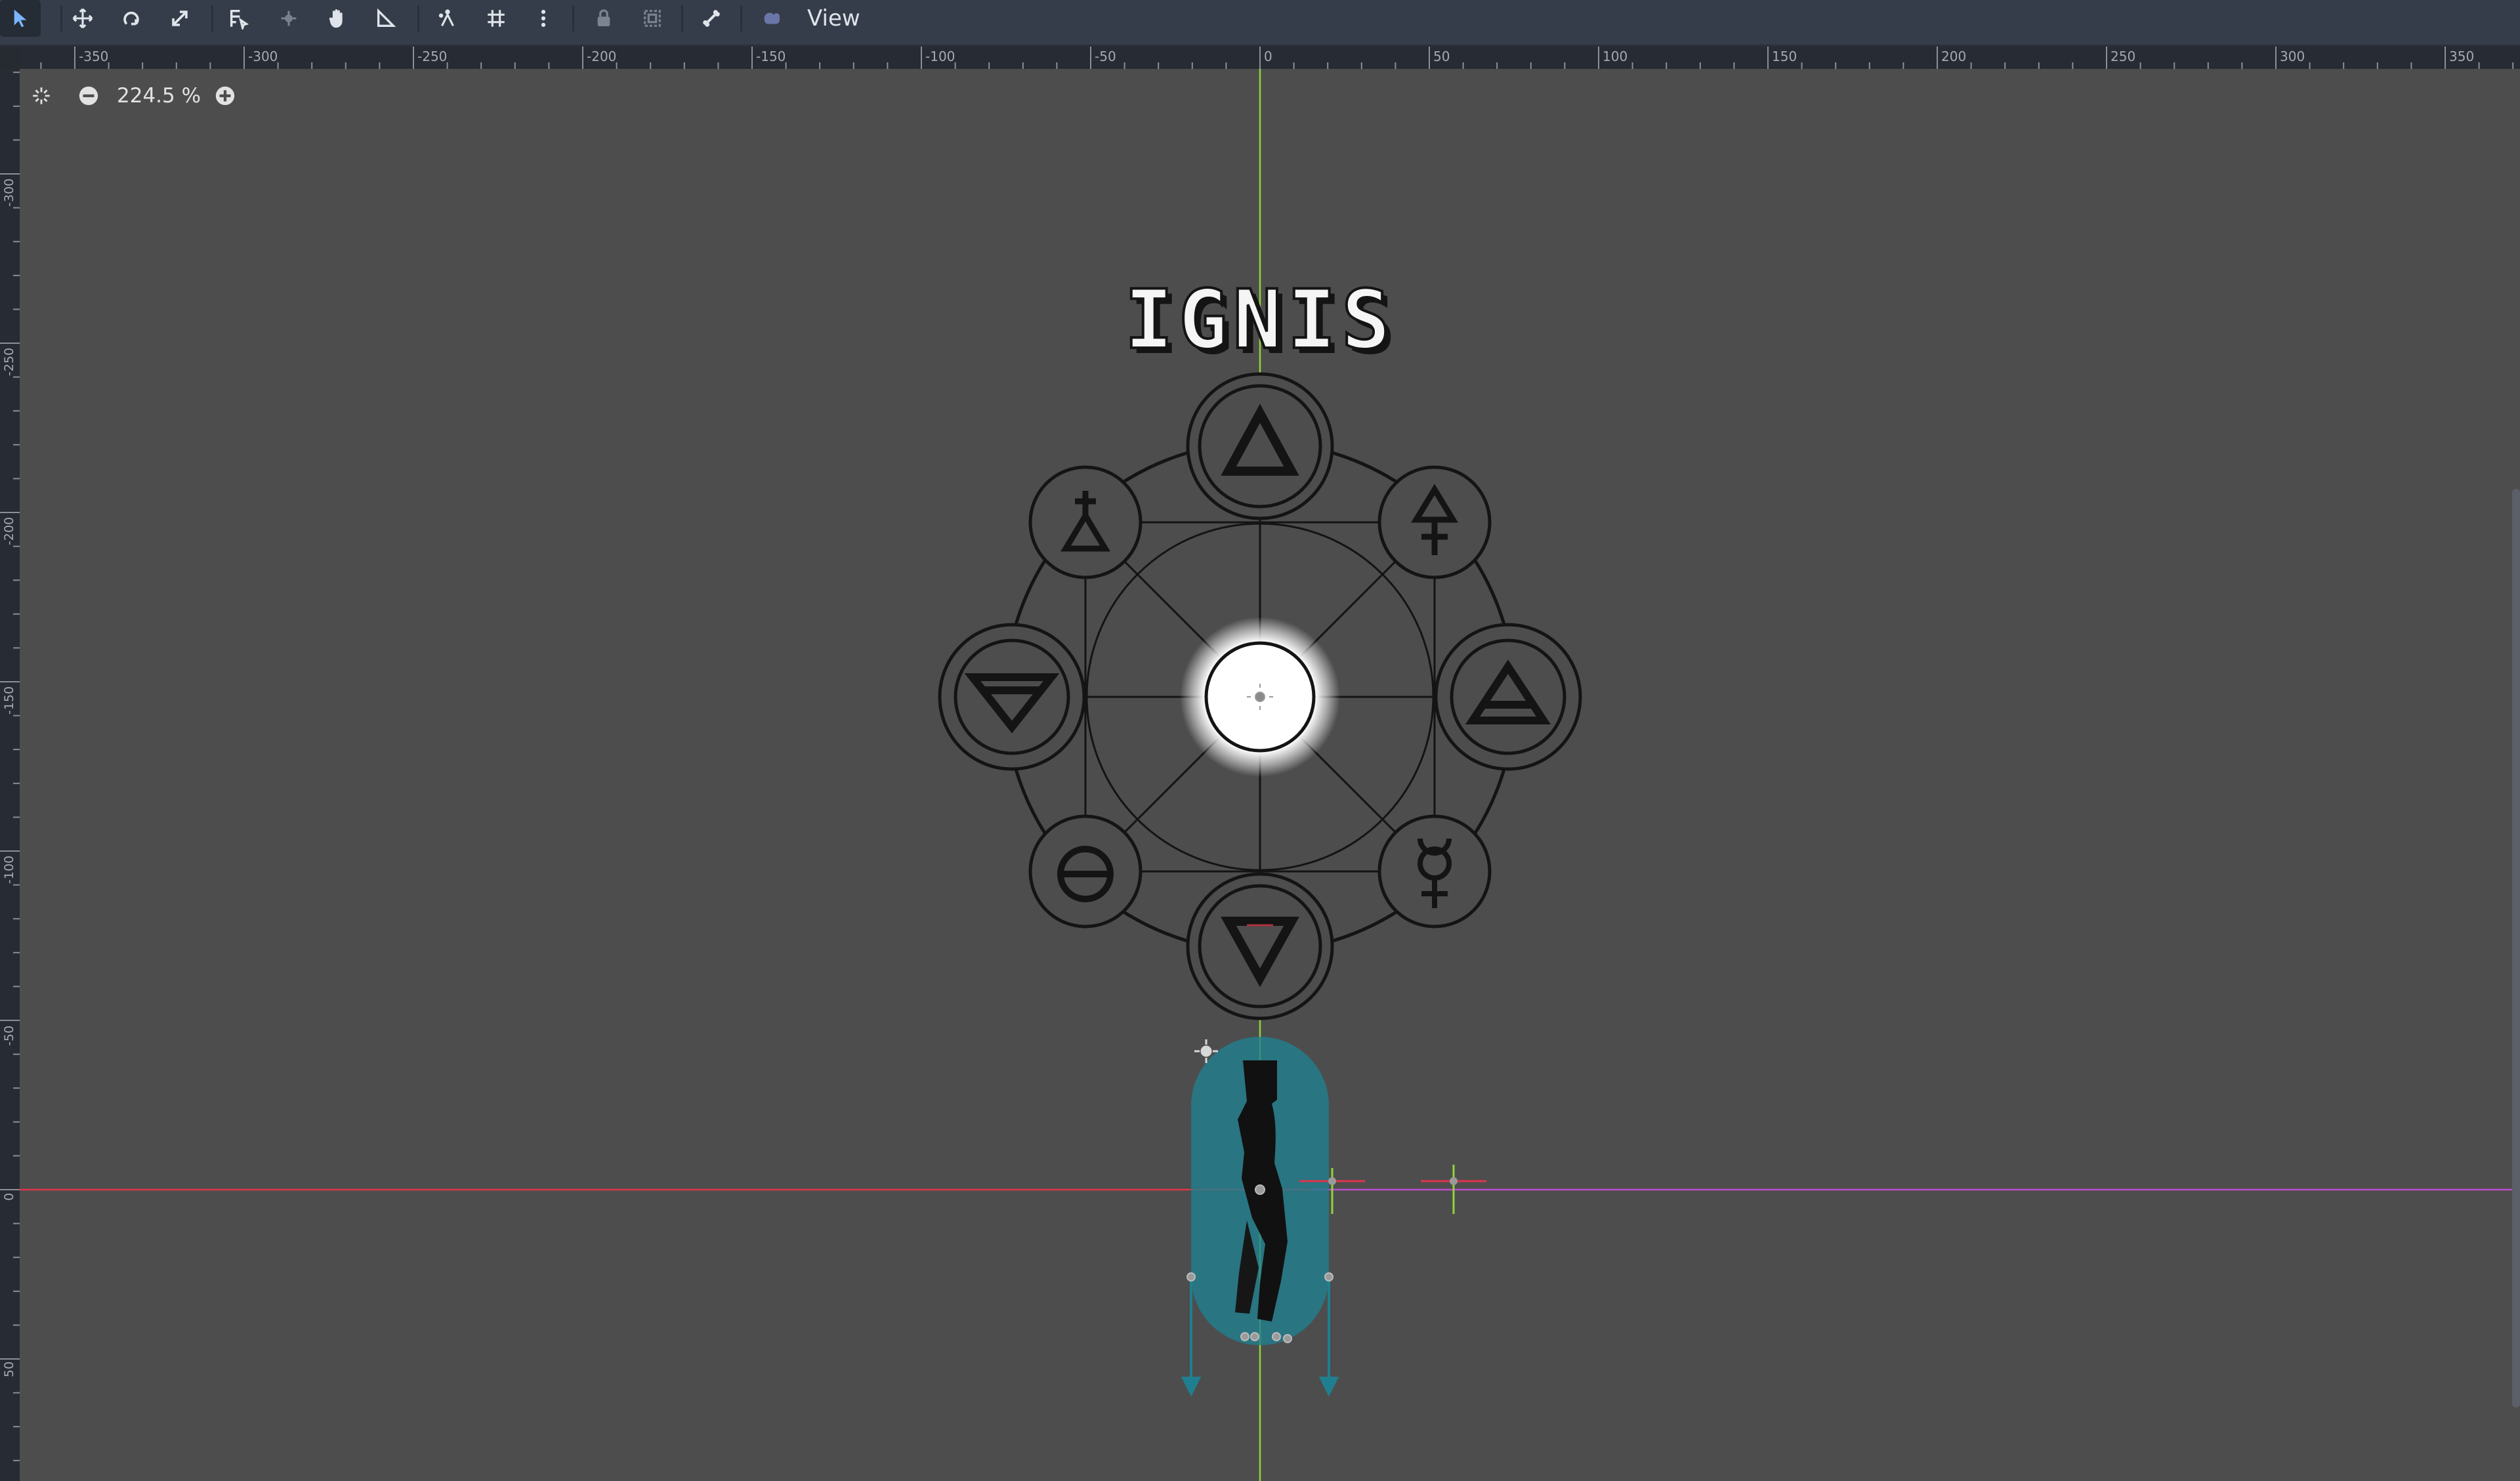 The width and height of the screenshot is (2520, 1481). I want to click on bone-icon, so click(711, 18).